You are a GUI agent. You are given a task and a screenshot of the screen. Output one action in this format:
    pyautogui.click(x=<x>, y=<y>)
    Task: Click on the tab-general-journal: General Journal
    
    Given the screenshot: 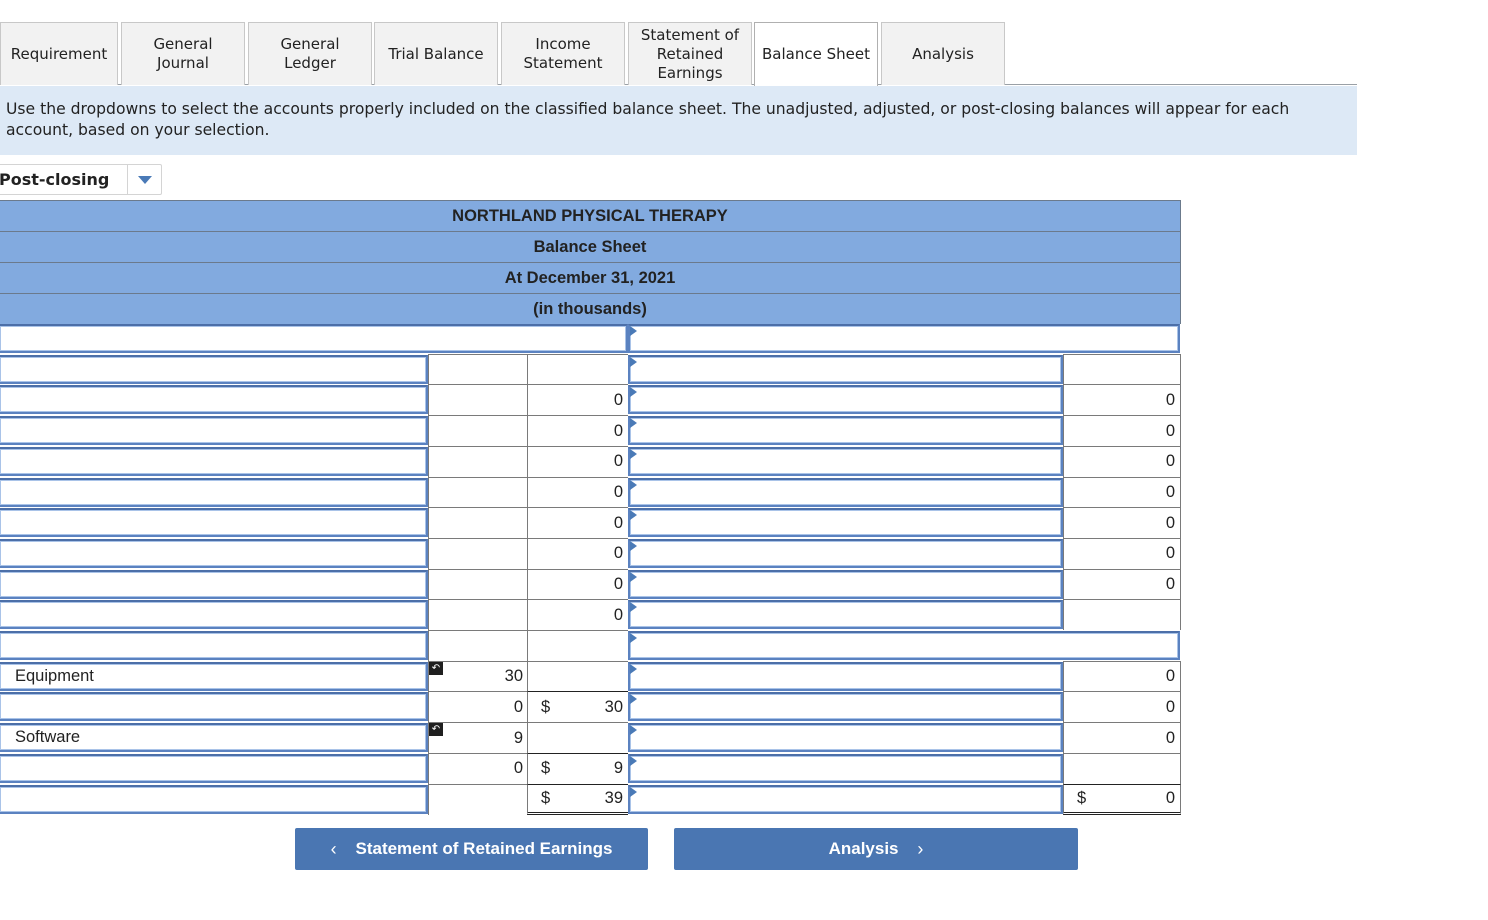 What is the action you would take?
    pyautogui.click(x=183, y=53)
    